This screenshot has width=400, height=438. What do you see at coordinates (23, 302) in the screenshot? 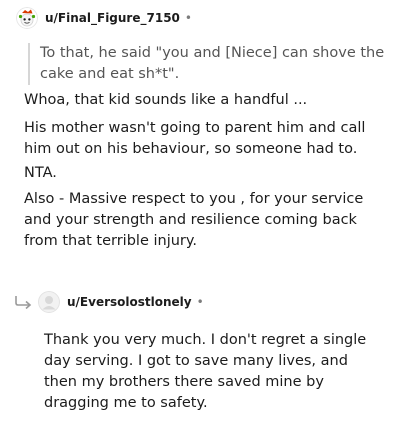
I see `reply-arrow-icon` at bounding box center [23, 302].